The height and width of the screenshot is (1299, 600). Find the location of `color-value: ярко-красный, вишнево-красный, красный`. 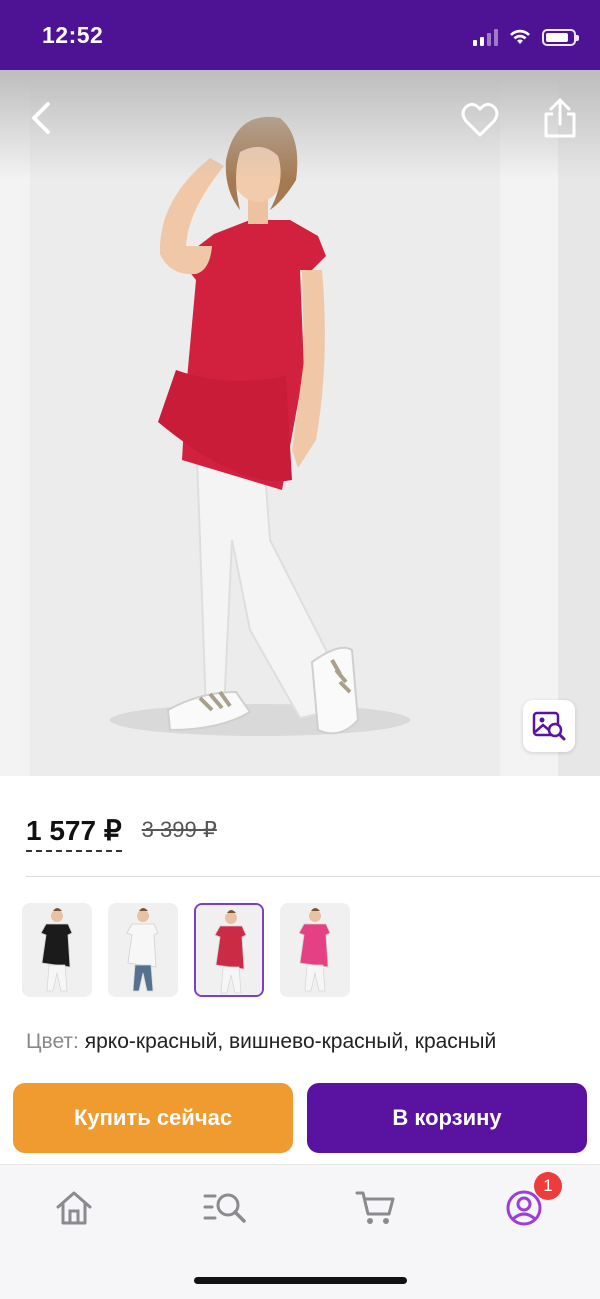

color-value: ярко-красный, вишнево-красный, красный is located at coordinates (290, 1041).